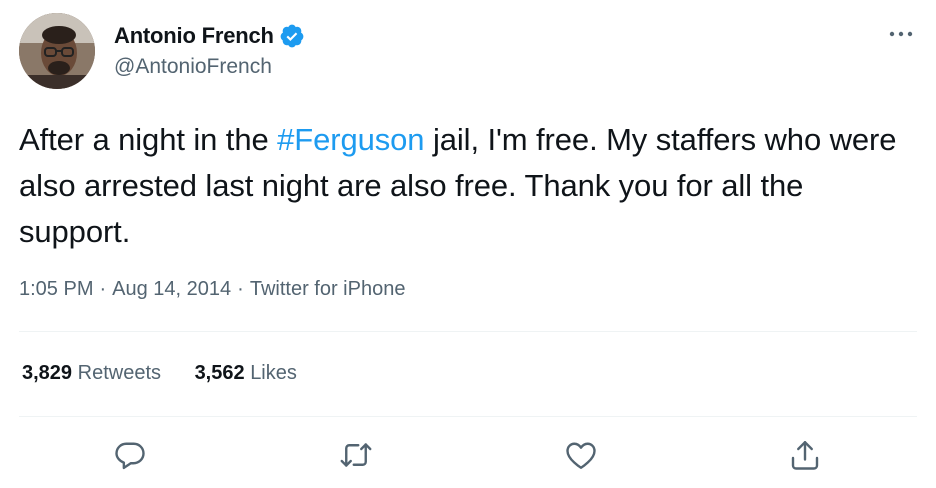 This screenshot has width=936, height=488. What do you see at coordinates (273, 373) in the screenshot?
I see `likes-label: Likes` at bounding box center [273, 373].